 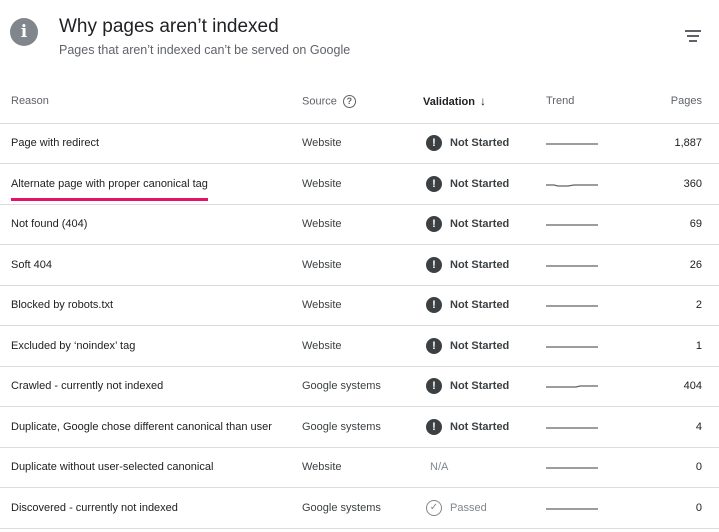 What do you see at coordinates (94, 507) in the screenshot?
I see `reason-label: Discovered - currently not indexed` at bounding box center [94, 507].